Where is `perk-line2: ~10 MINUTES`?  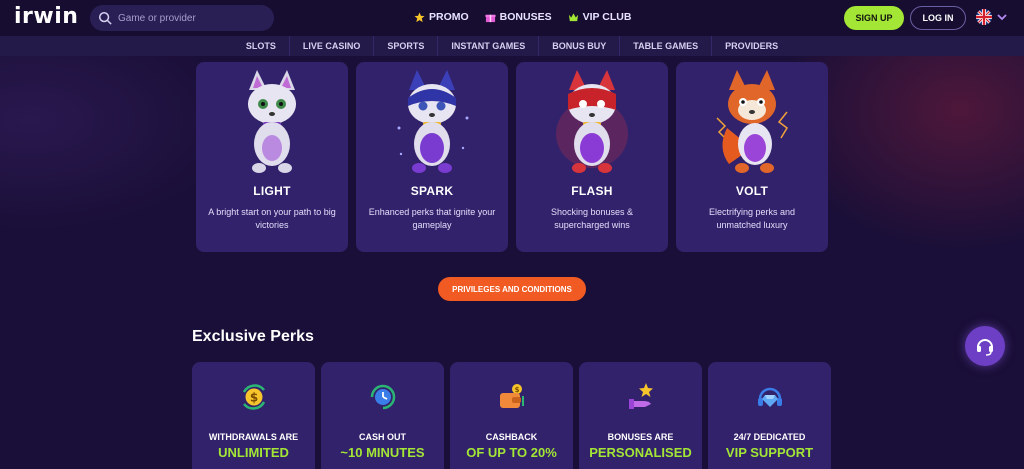 perk-line2: ~10 MINUTES is located at coordinates (382, 452).